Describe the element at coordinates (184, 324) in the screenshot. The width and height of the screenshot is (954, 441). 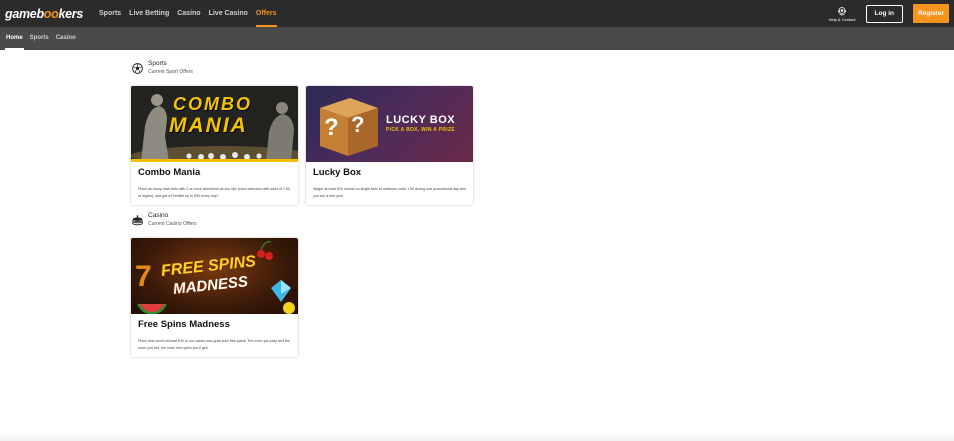
I see `free-spins-title: Free Spins Madness` at that location.